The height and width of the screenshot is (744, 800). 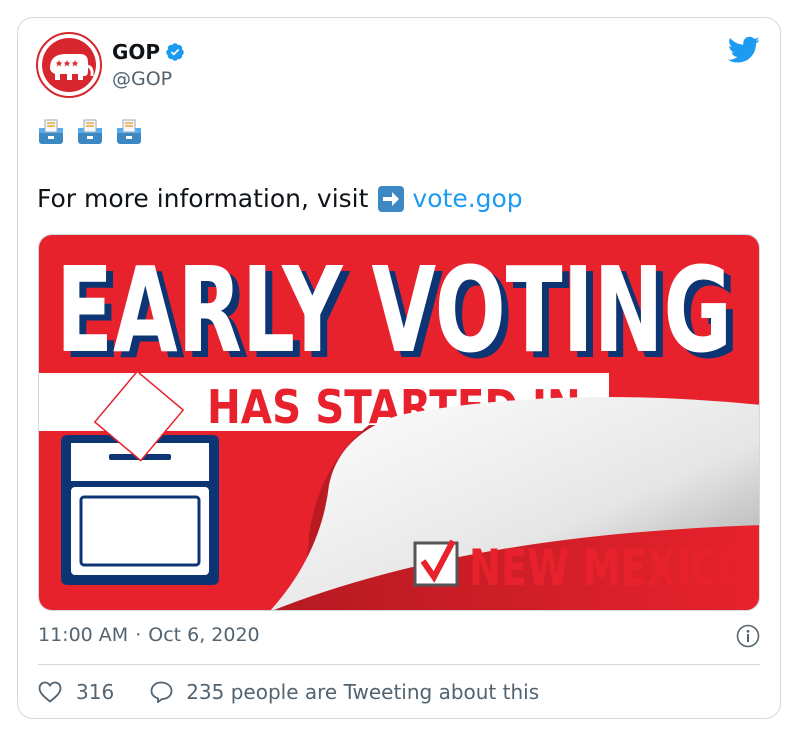 What do you see at coordinates (83, 635) in the screenshot?
I see `tweet-time: 11:00 AM` at bounding box center [83, 635].